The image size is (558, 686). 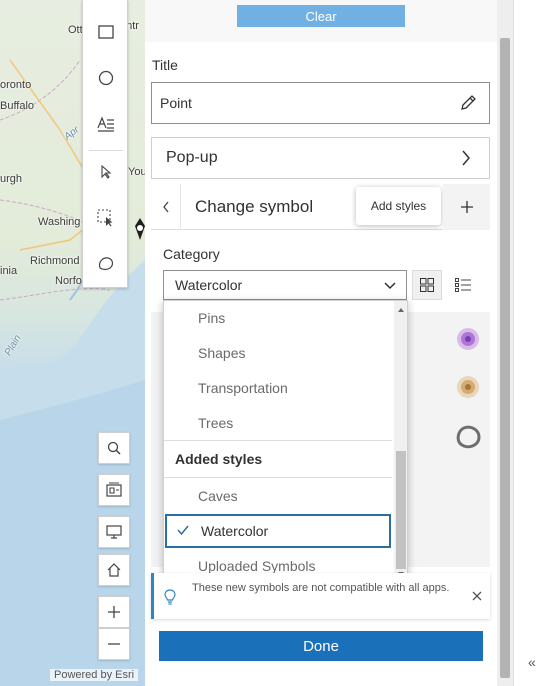 I want to click on rectangle-select-tool-button, so click(x=106, y=218).